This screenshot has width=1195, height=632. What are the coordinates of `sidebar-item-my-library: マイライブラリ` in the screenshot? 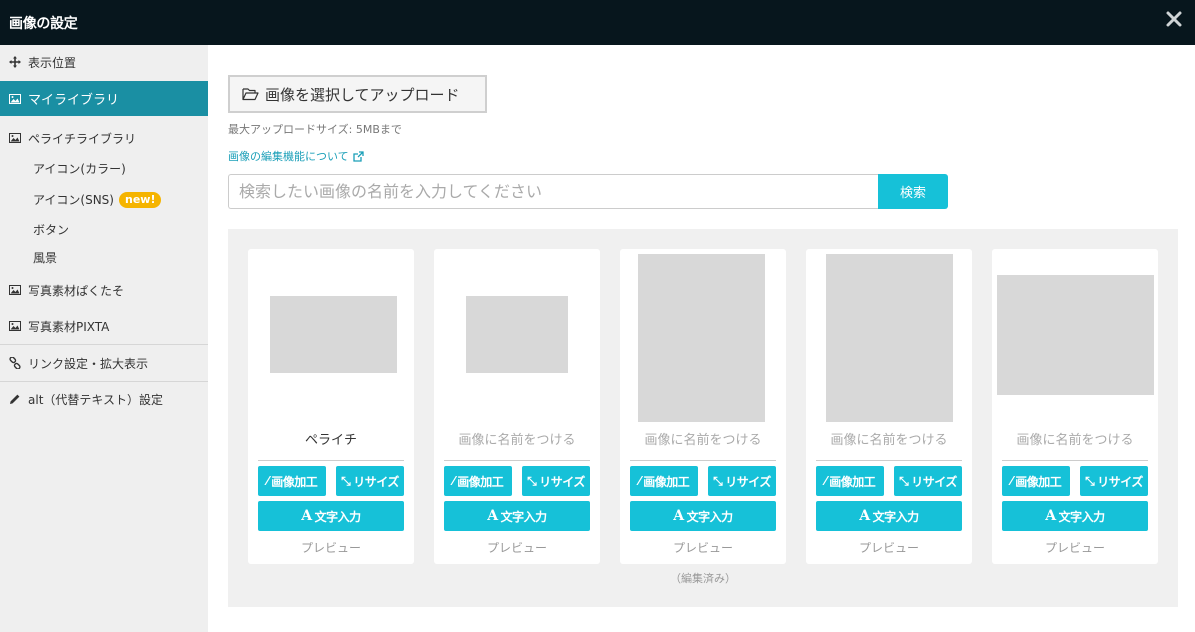 It's located at (104, 98).